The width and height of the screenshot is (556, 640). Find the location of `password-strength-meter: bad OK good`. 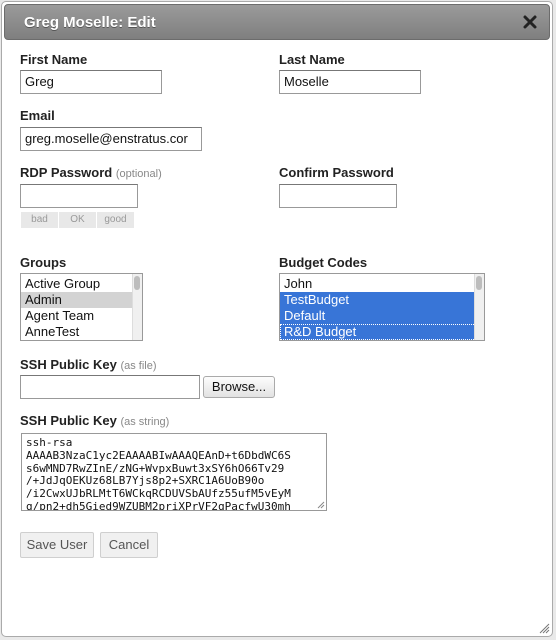

password-strength-meter: bad OK good is located at coordinates (78, 220).